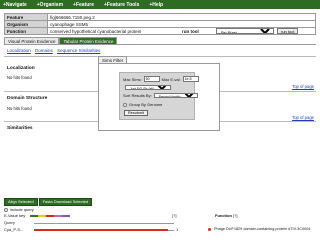  Describe the element at coordinates (26, 17) in the screenshot. I see `feature-label: Feature` at that location.